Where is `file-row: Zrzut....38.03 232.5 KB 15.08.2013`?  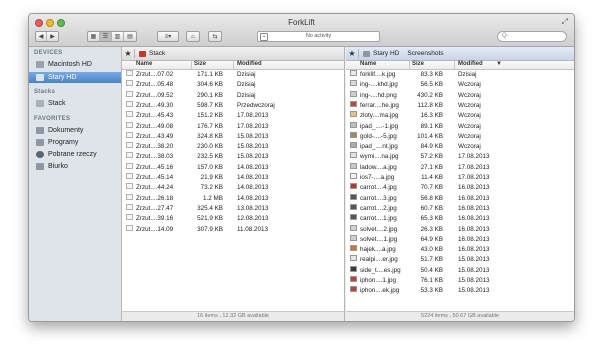
file-row: Zrzut....38.03 232.5 KB 15.08.2013 is located at coordinates (233, 157).